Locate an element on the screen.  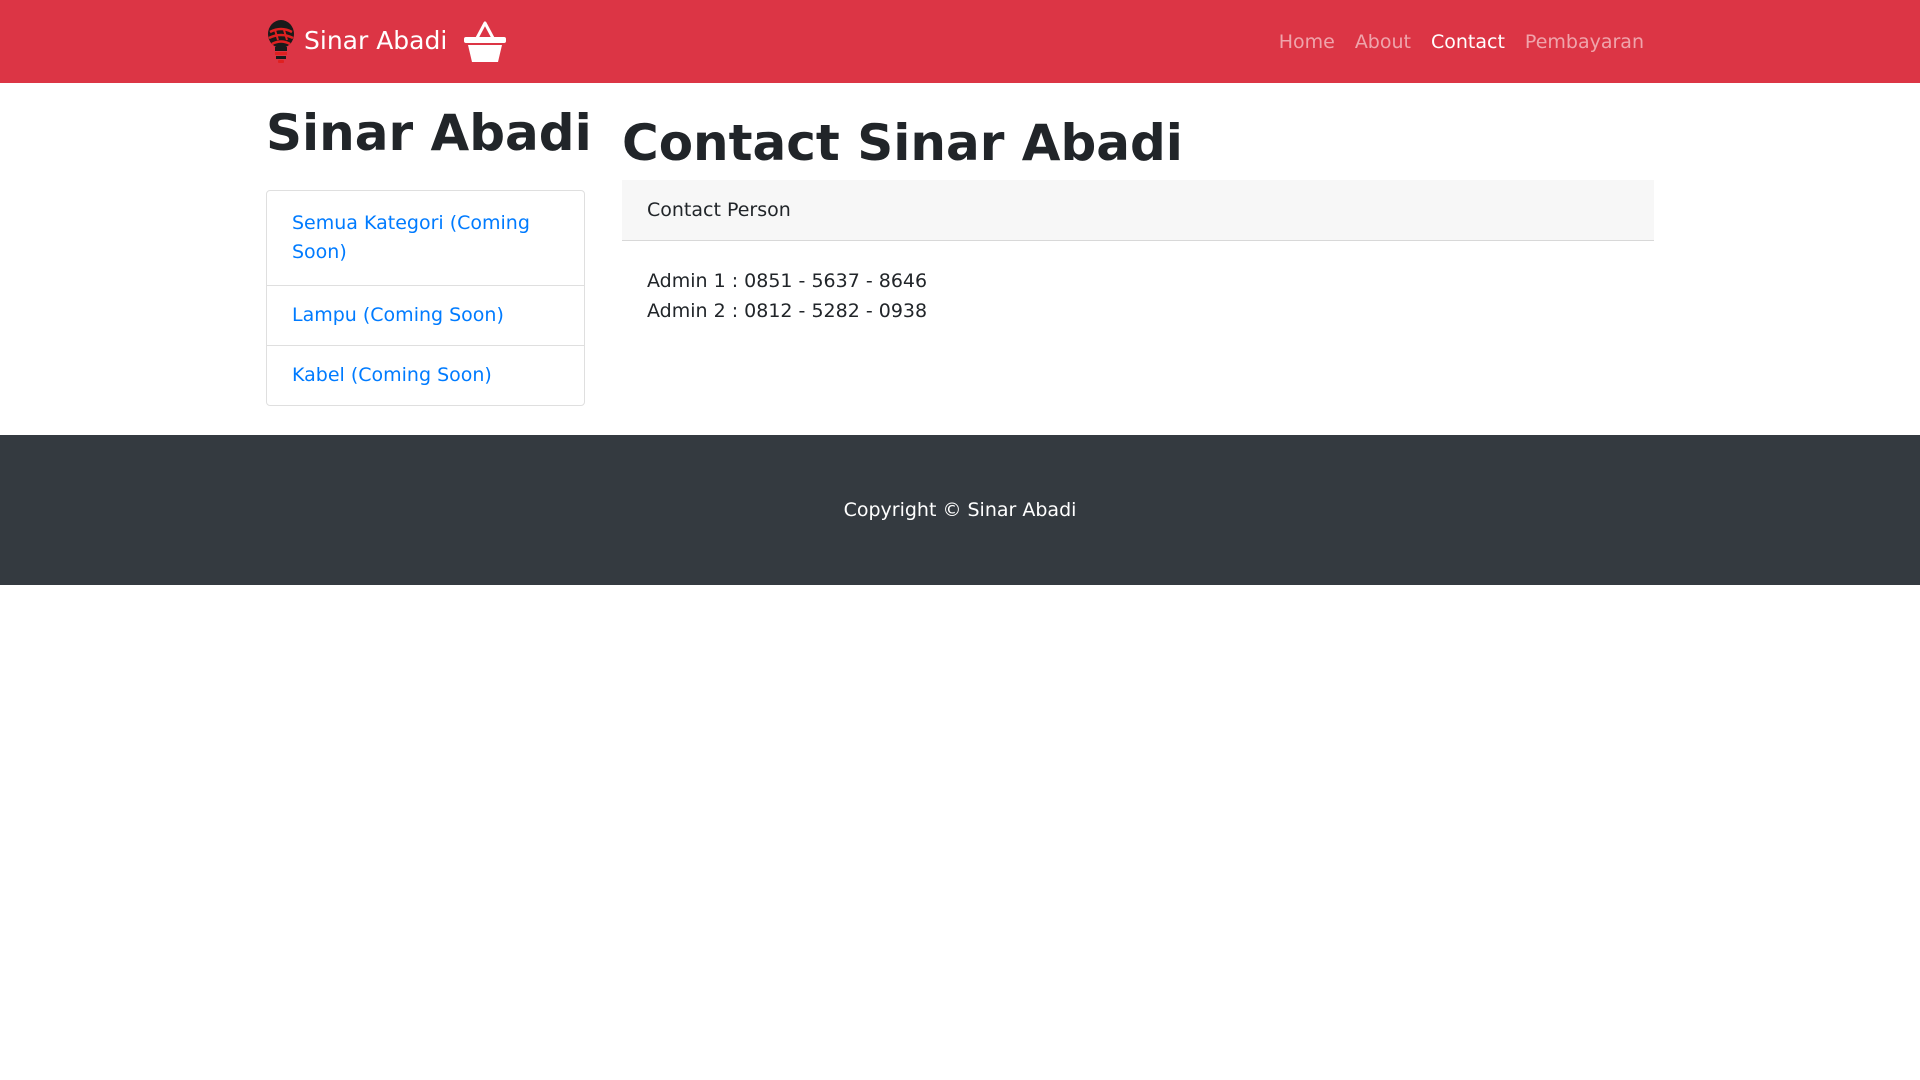
brand-text: Sinar Abadi is located at coordinates (376, 40).